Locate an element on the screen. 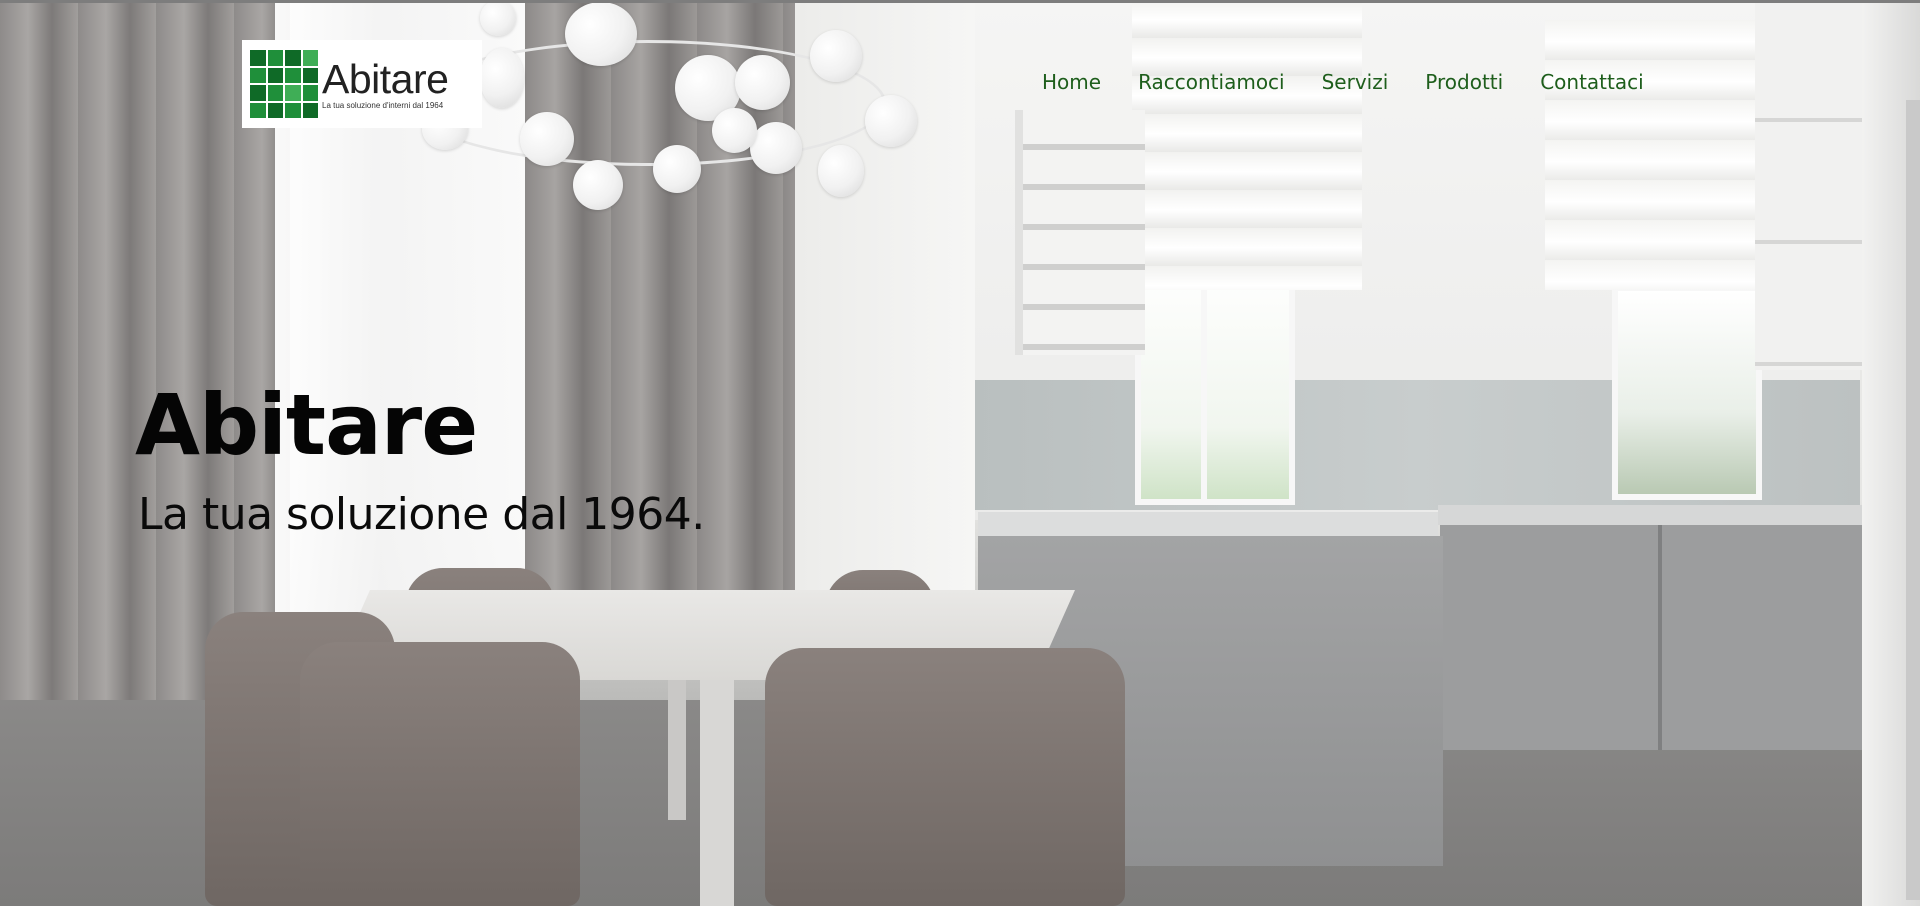  countertop-right is located at coordinates (1650, 515).